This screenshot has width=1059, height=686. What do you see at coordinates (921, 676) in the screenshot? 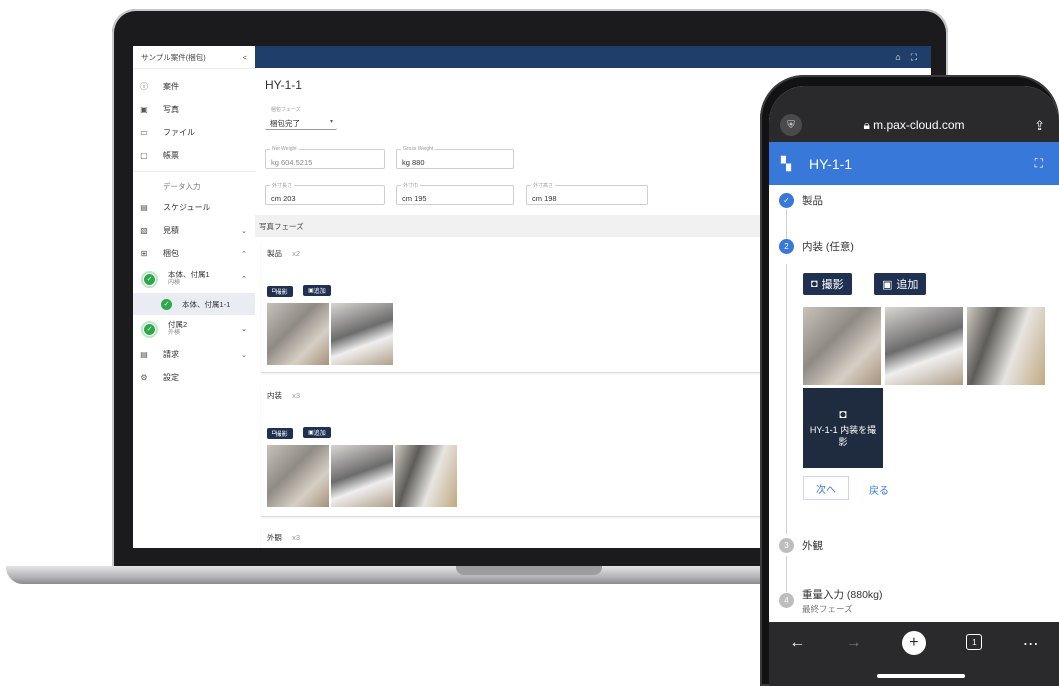
I see `home-indicator` at bounding box center [921, 676].